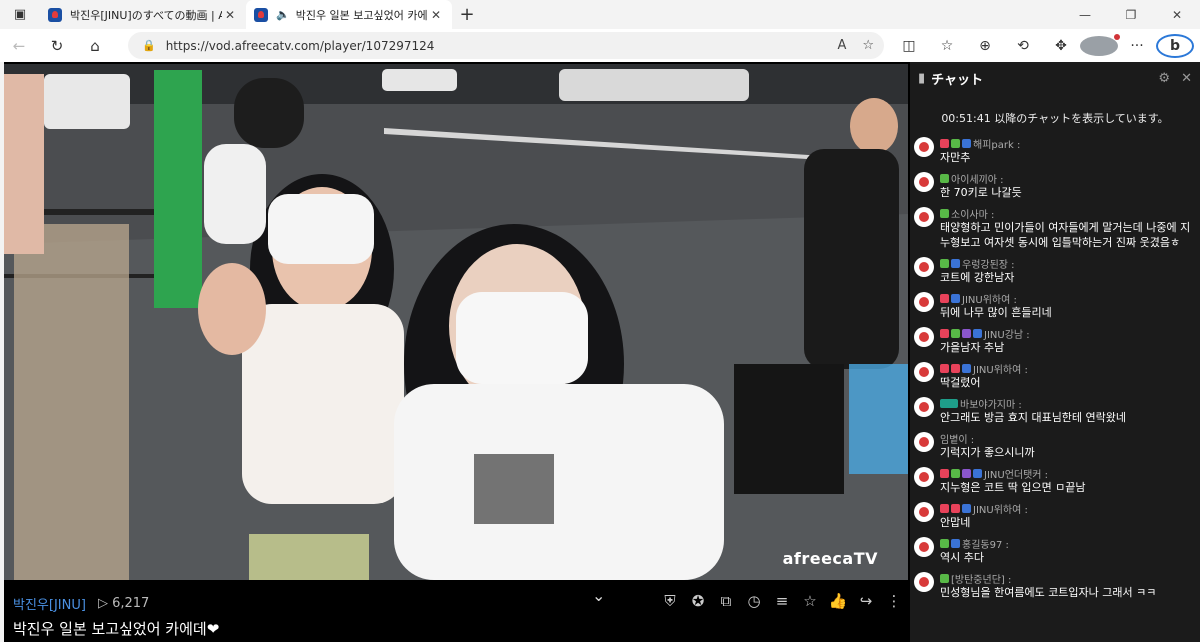 The width and height of the screenshot is (1200, 642). Describe the element at coordinates (1055, 375) in the screenshot. I see `chat-message: JINU위하여 : 딱걸렸어` at that location.